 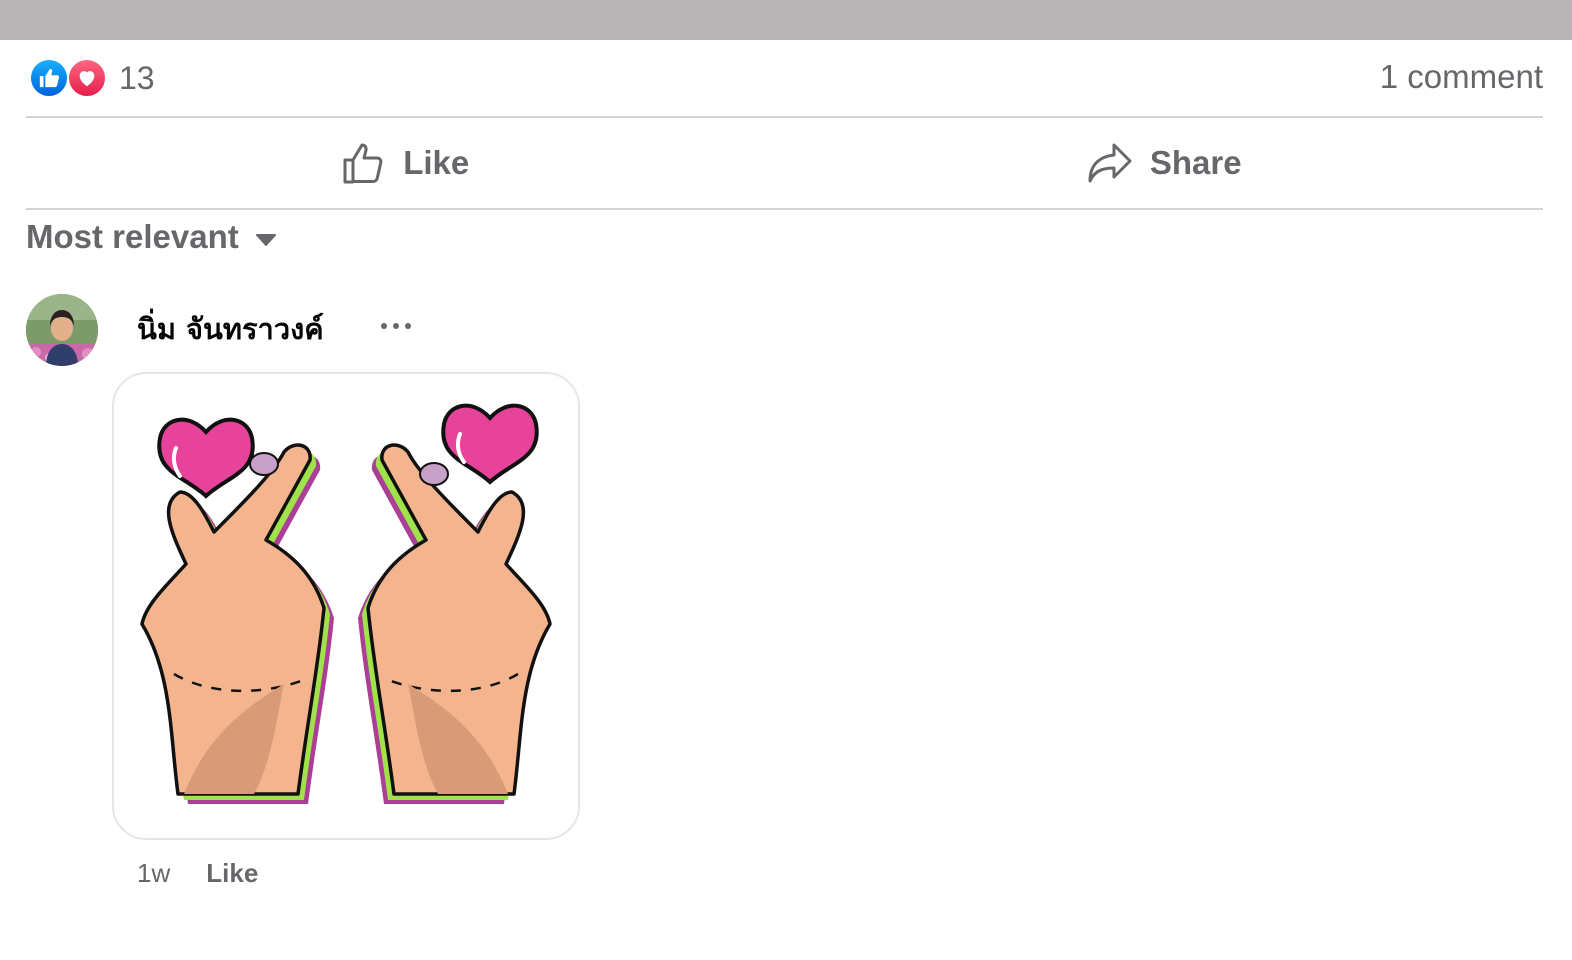 What do you see at coordinates (153, 873) in the screenshot?
I see `comment-timestamp: 1w` at bounding box center [153, 873].